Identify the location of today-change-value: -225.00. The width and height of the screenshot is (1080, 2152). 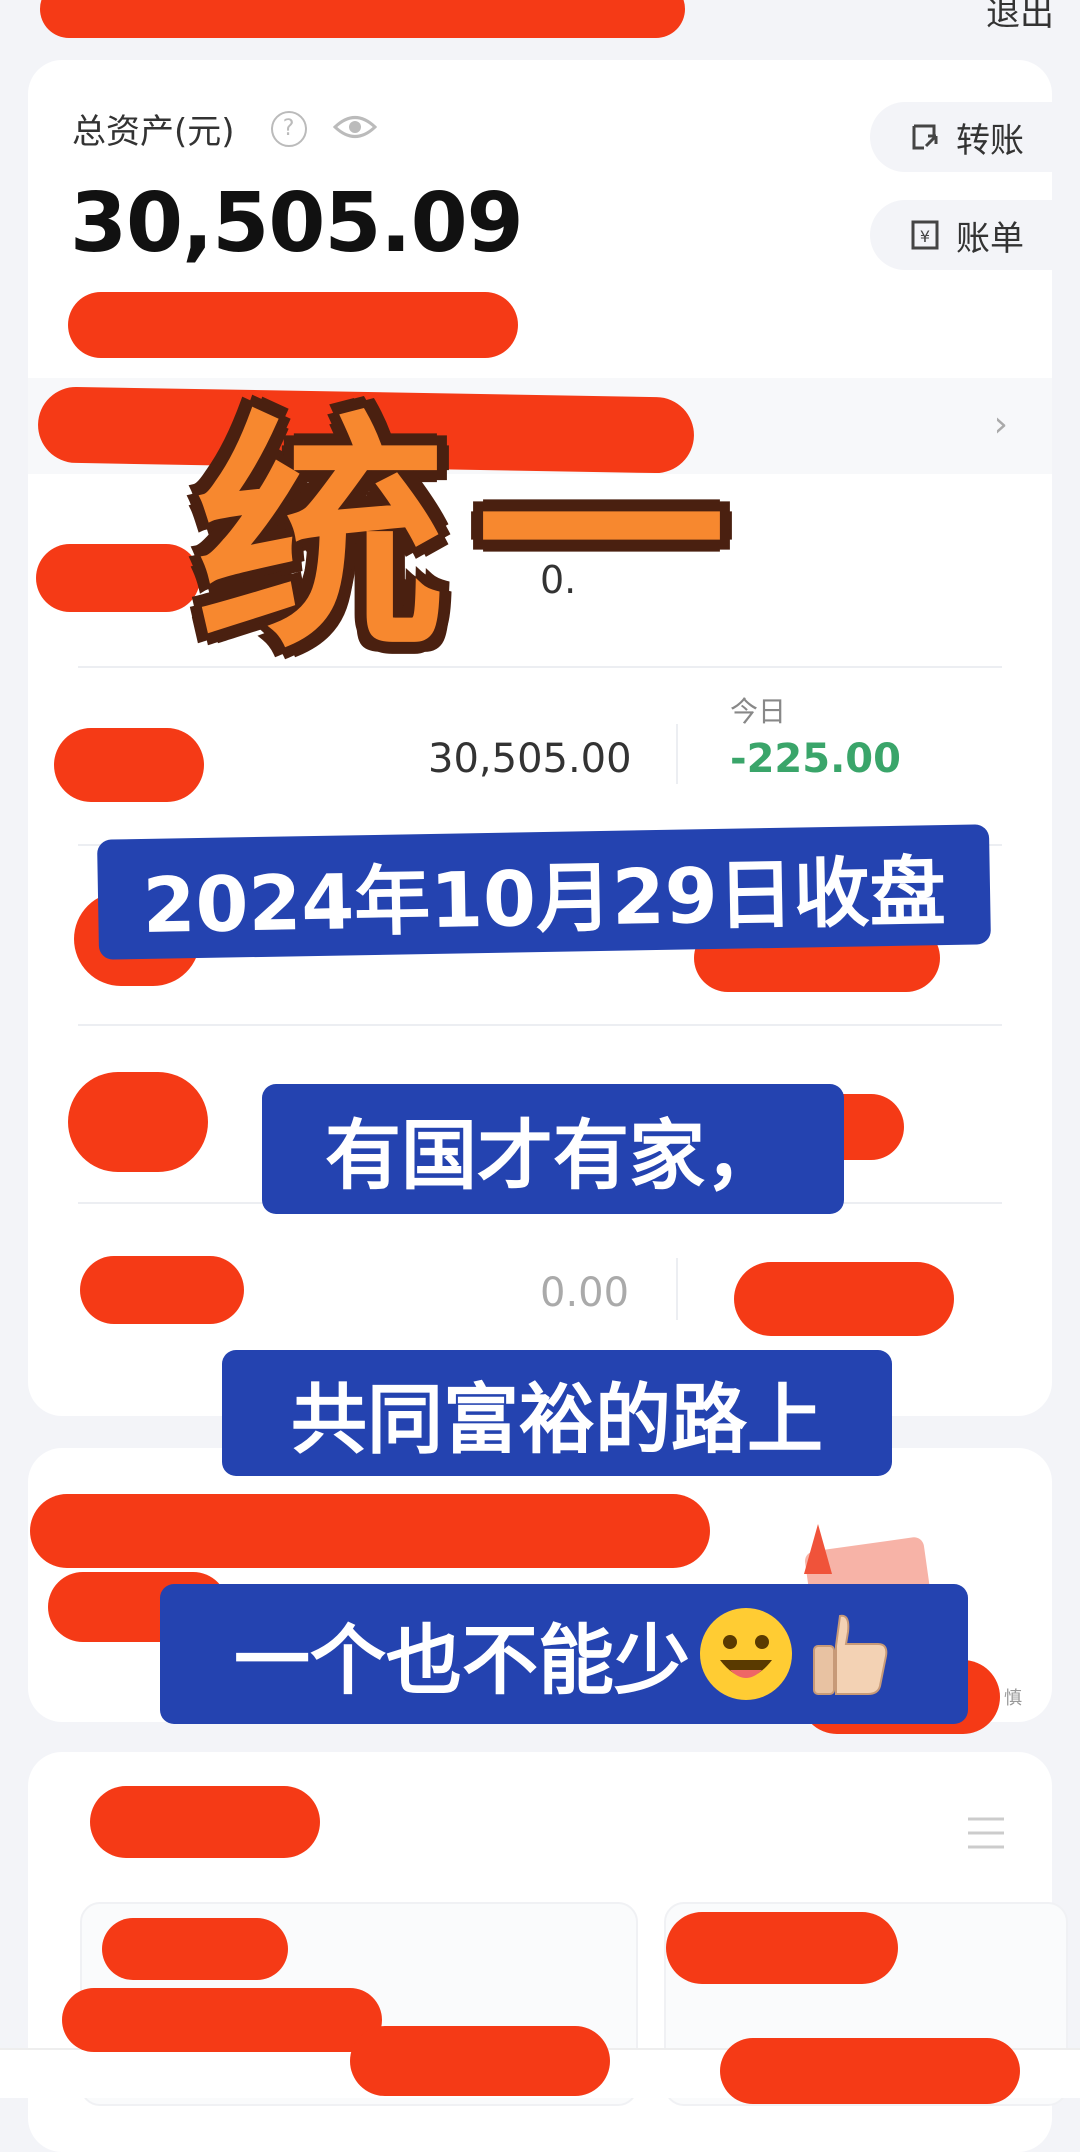
(815, 759).